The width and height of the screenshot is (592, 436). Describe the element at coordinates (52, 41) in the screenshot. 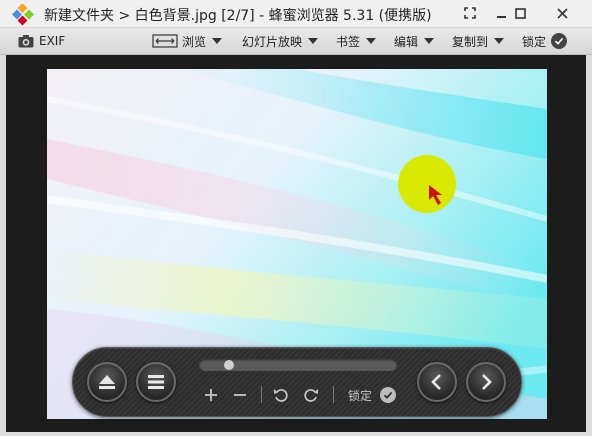

I see `exif-label: EXIF` at that location.